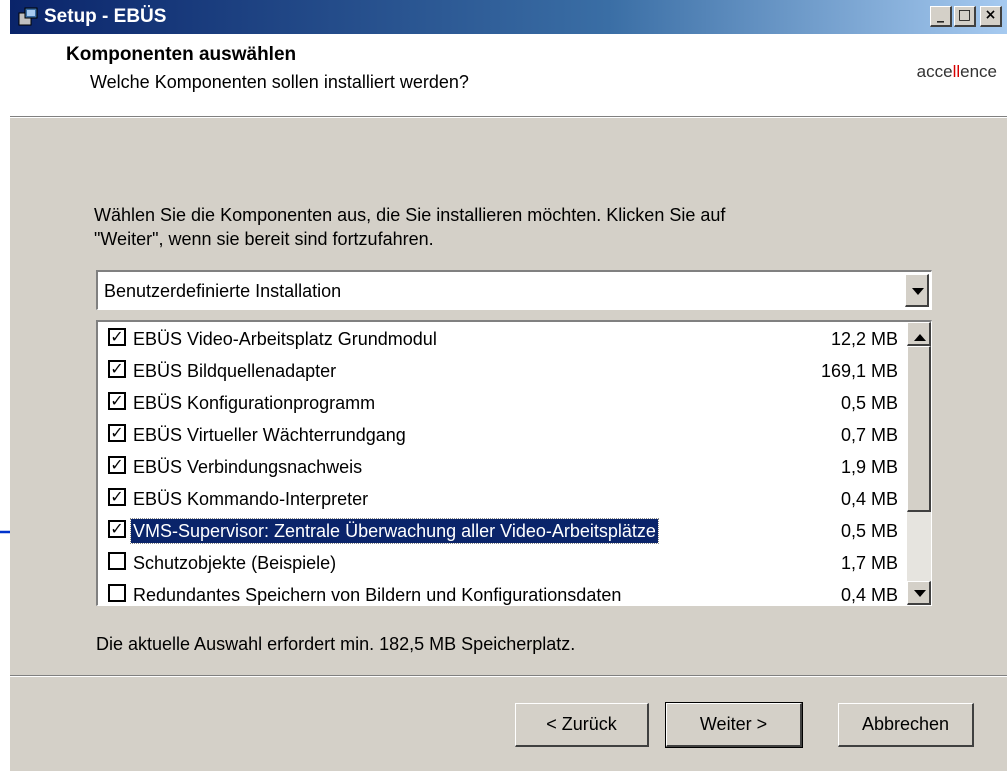  I want to click on dropdown-arrow-button, so click(917, 290).